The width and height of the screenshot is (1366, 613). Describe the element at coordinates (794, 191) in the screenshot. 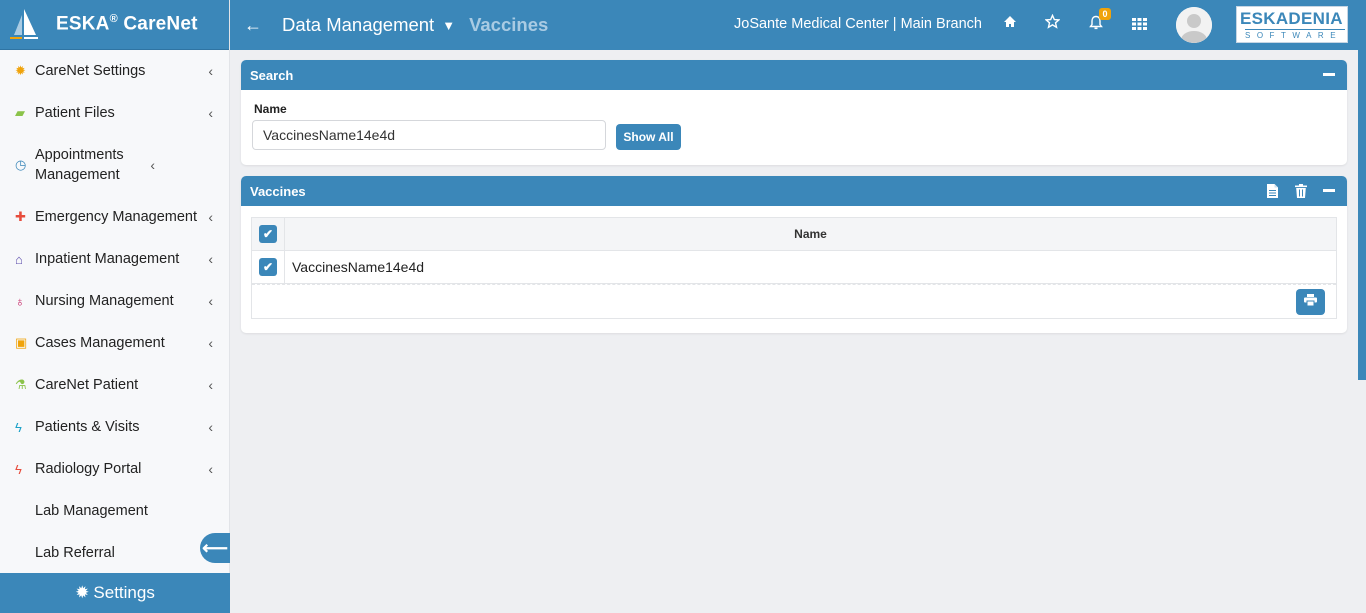

I see `vaccines-panel-header: Vaccines` at that location.